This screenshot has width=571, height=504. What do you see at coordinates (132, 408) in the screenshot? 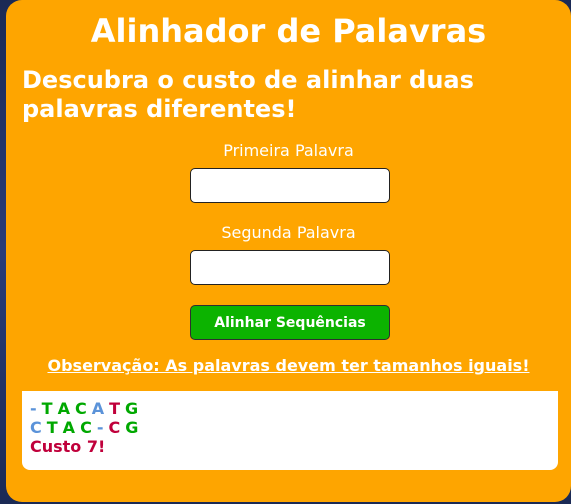
I see `row1-char: G` at bounding box center [132, 408].